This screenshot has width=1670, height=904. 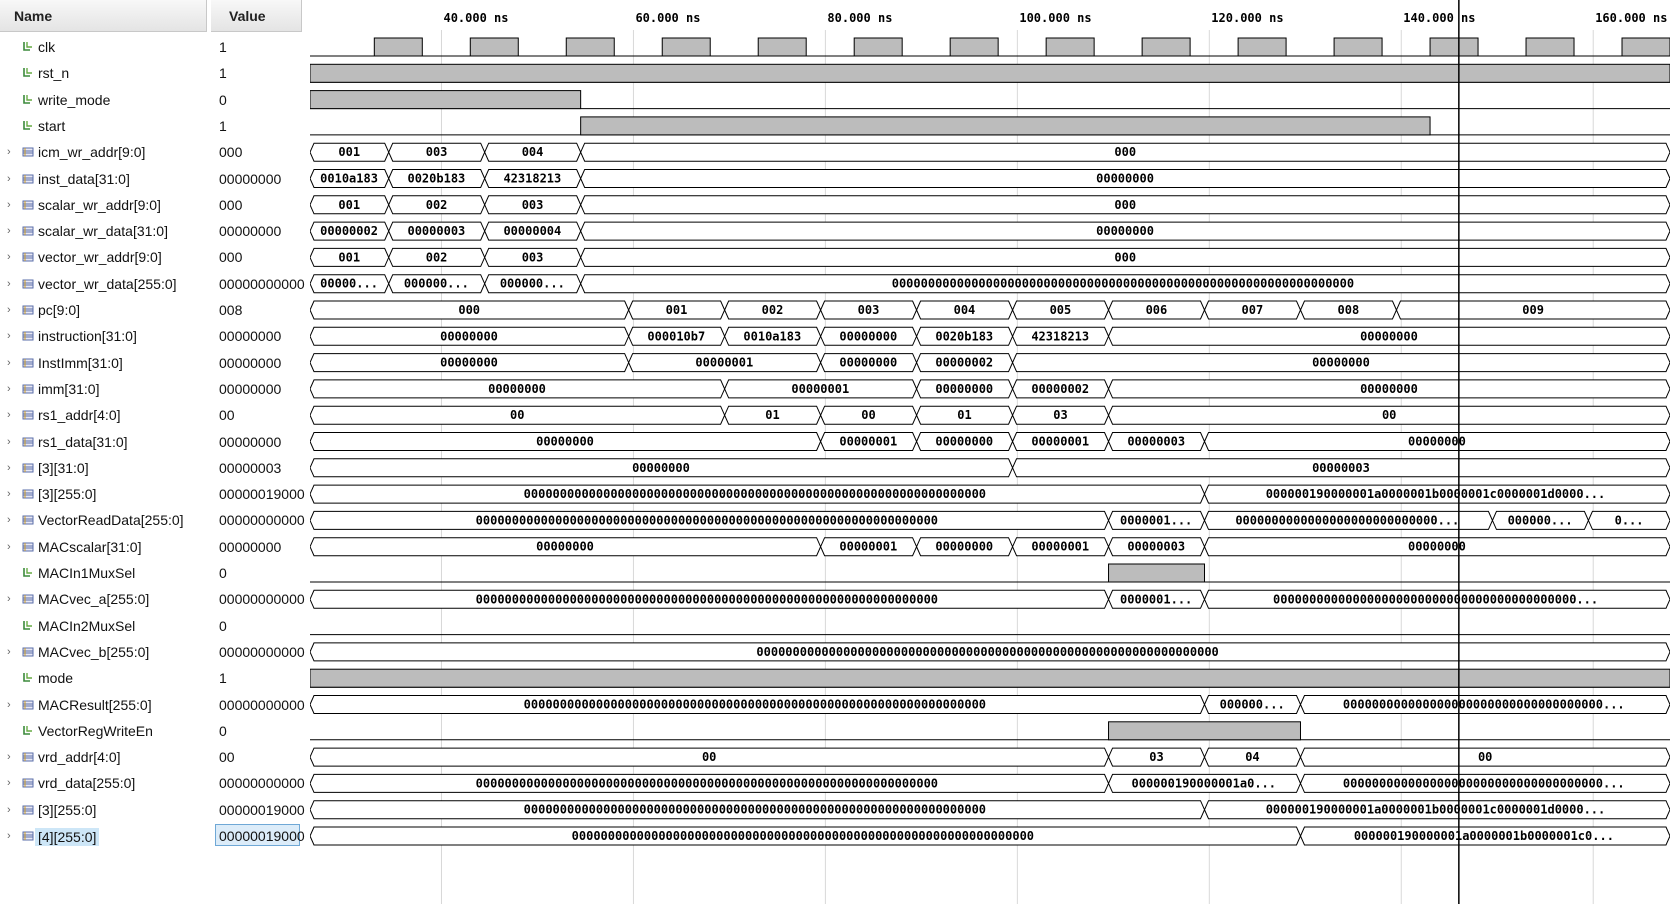 What do you see at coordinates (223, 625) in the screenshot?
I see `signal-value: 0` at bounding box center [223, 625].